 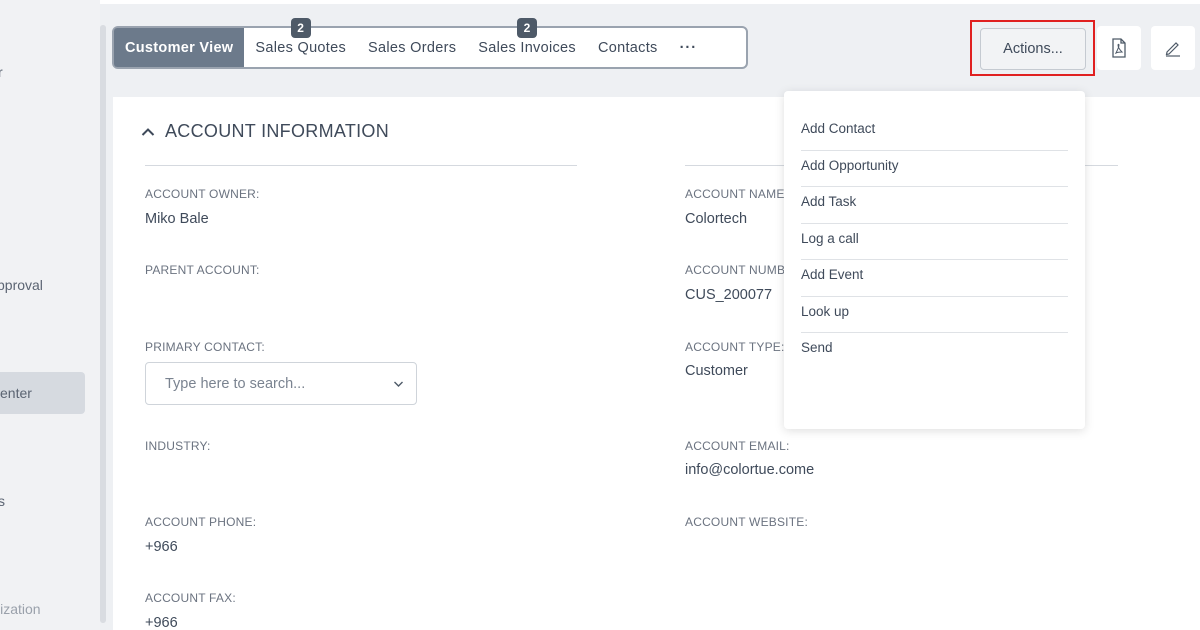 What do you see at coordinates (190, 598) in the screenshot?
I see `account-fax-label: ACCOUNT FAX:` at bounding box center [190, 598].